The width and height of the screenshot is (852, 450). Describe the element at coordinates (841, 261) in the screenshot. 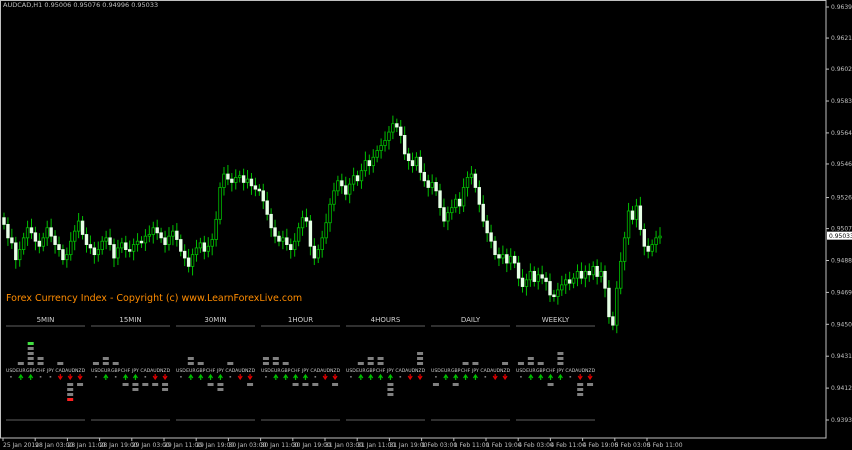

I see `price-axis-label: 0.94885` at that location.